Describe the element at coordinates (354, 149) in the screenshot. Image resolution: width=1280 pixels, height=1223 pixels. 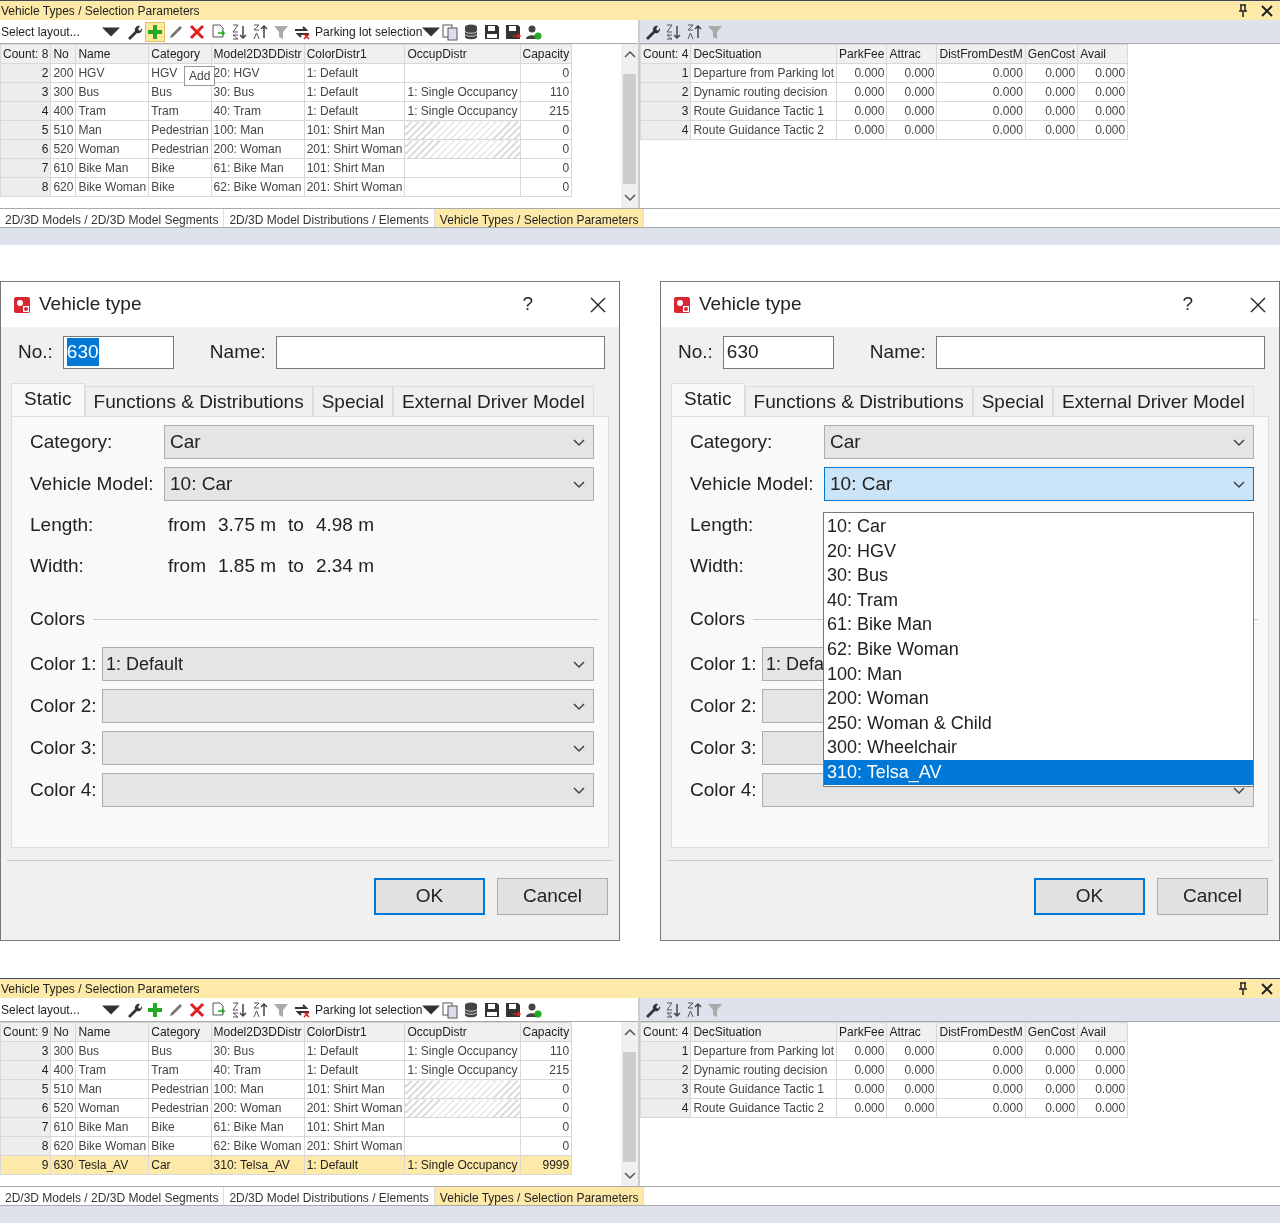
I see `table-cell: 201: Shirt Woman` at that location.